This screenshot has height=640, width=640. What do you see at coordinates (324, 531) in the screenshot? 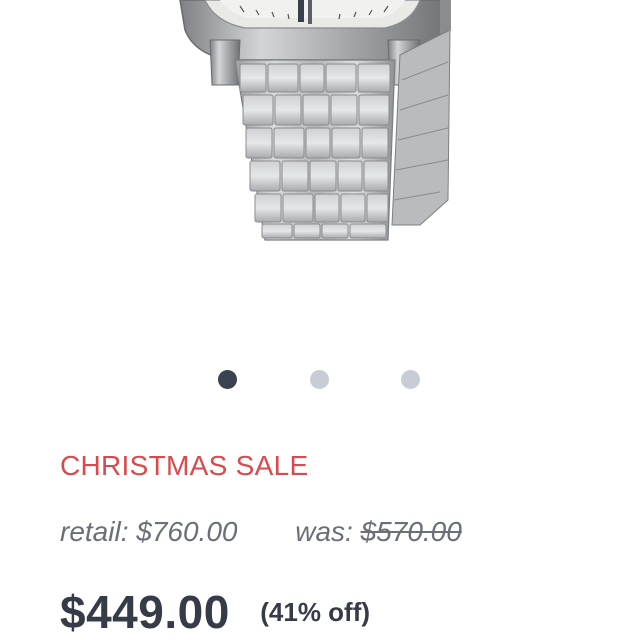
I see `was-label: was:` at bounding box center [324, 531].